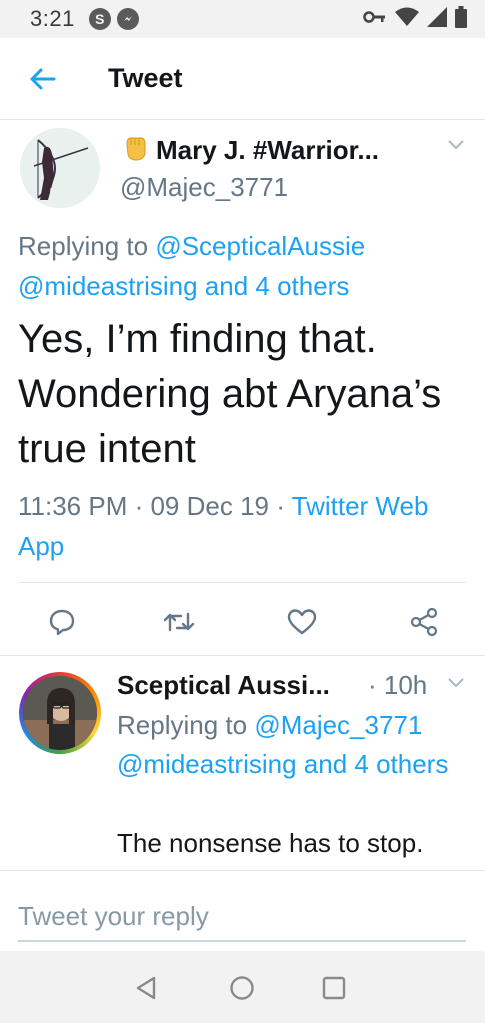  I want to click on reply-button, so click(62, 622).